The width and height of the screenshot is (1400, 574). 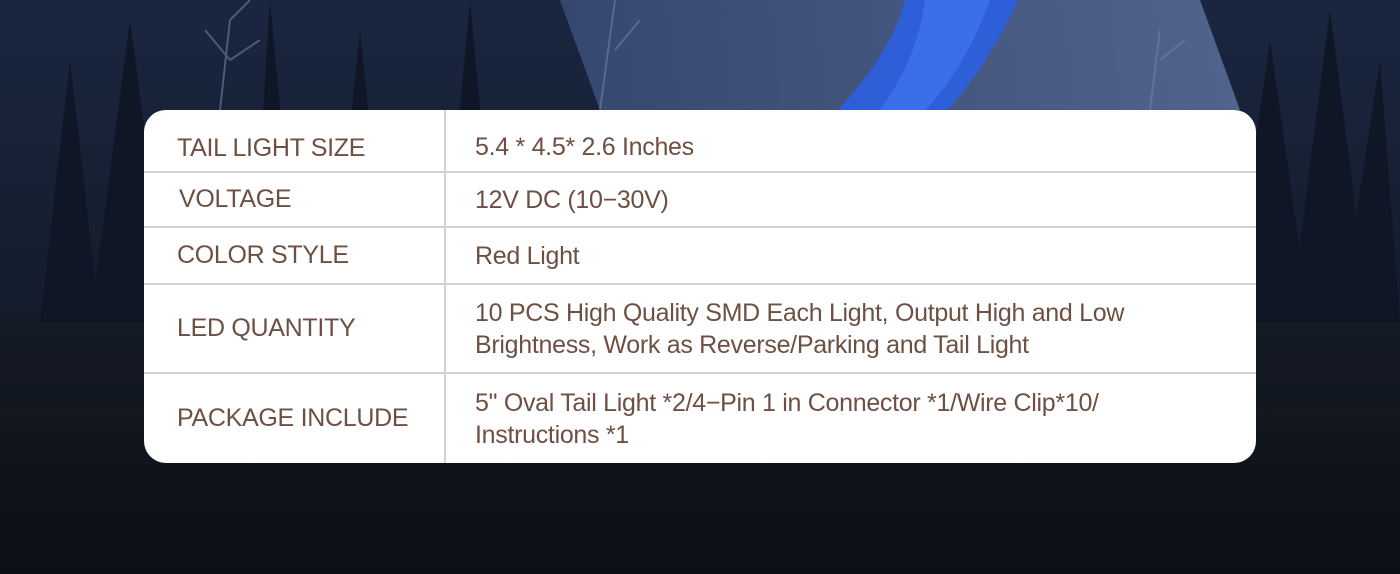 What do you see at coordinates (700, 141) in the screenshot?
I see `table-row: TAIL LIGHT SIZE 5.4 * 4.5* 2.6 Inches` at bounding box center [700, 141].